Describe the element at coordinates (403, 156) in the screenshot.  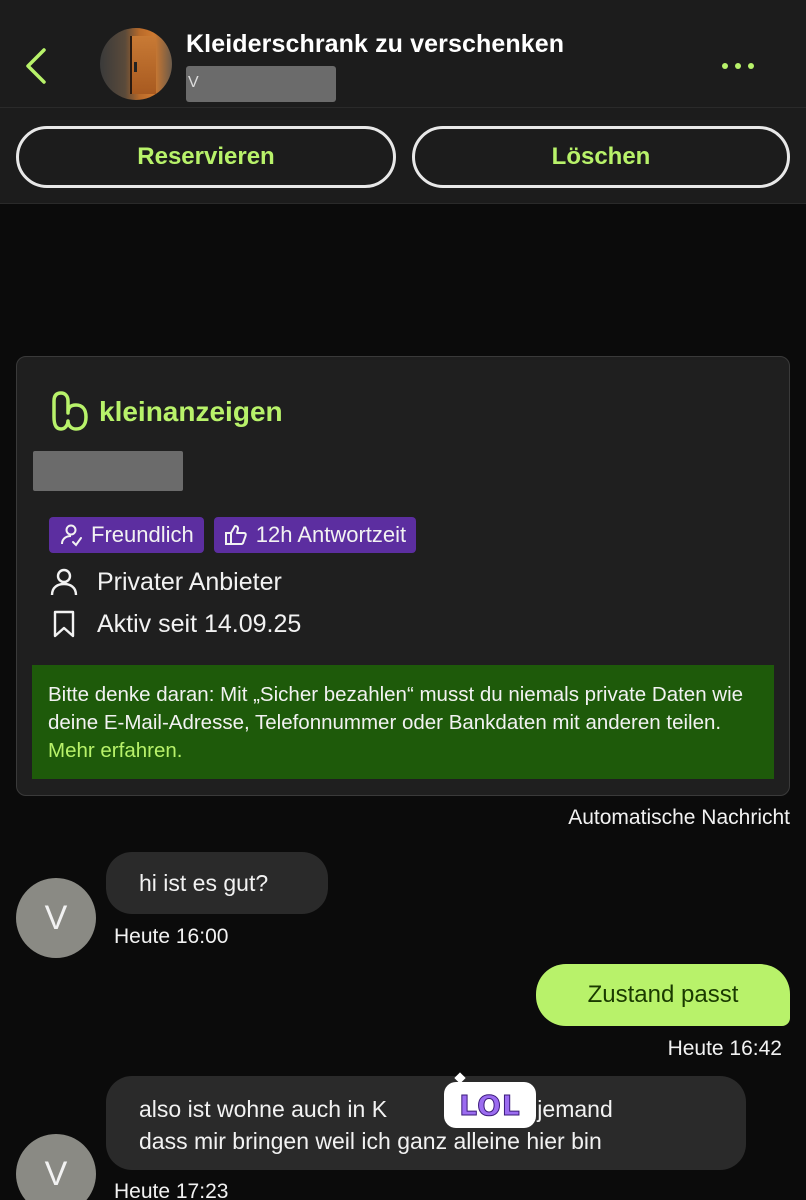
I see `action-bar: Reservieren Löschen` at that location.